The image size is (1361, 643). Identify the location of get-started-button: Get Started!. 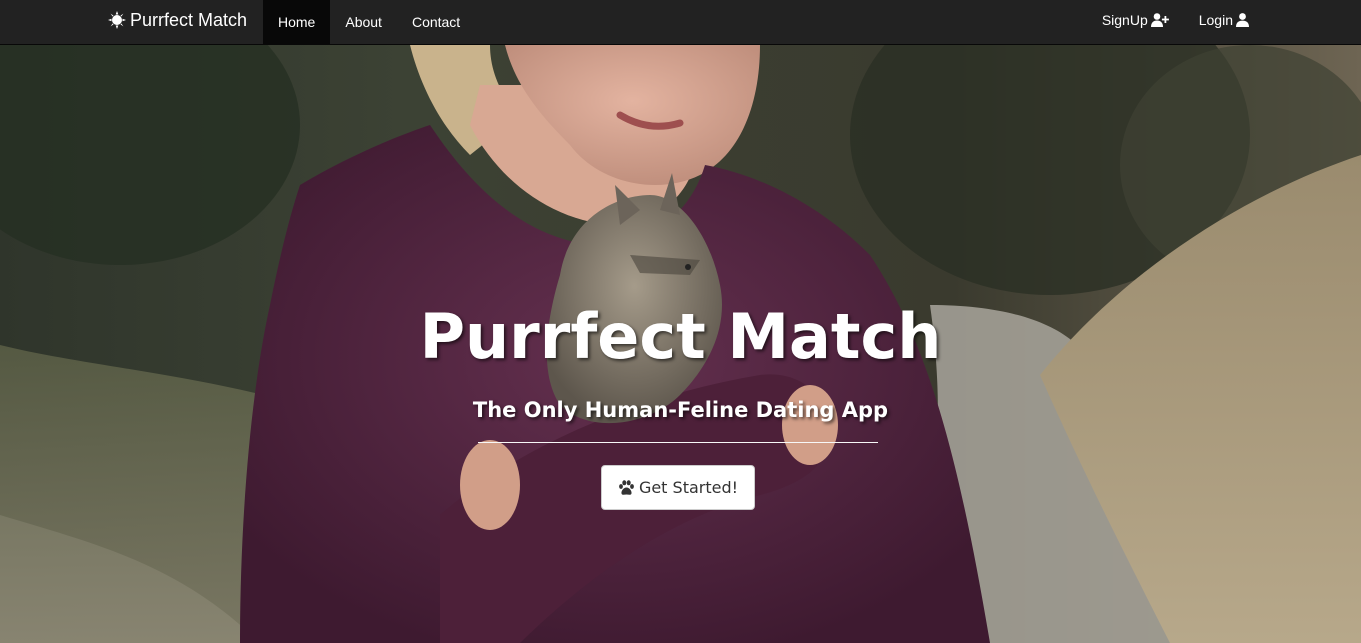
(678, 487).